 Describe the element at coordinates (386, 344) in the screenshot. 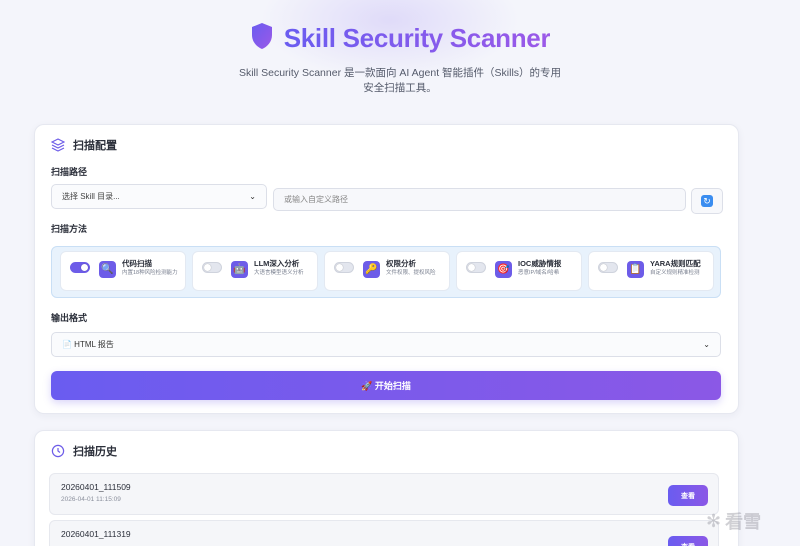

I see `output-format-select: 📄 HTML 报告 ⌄` at that location.